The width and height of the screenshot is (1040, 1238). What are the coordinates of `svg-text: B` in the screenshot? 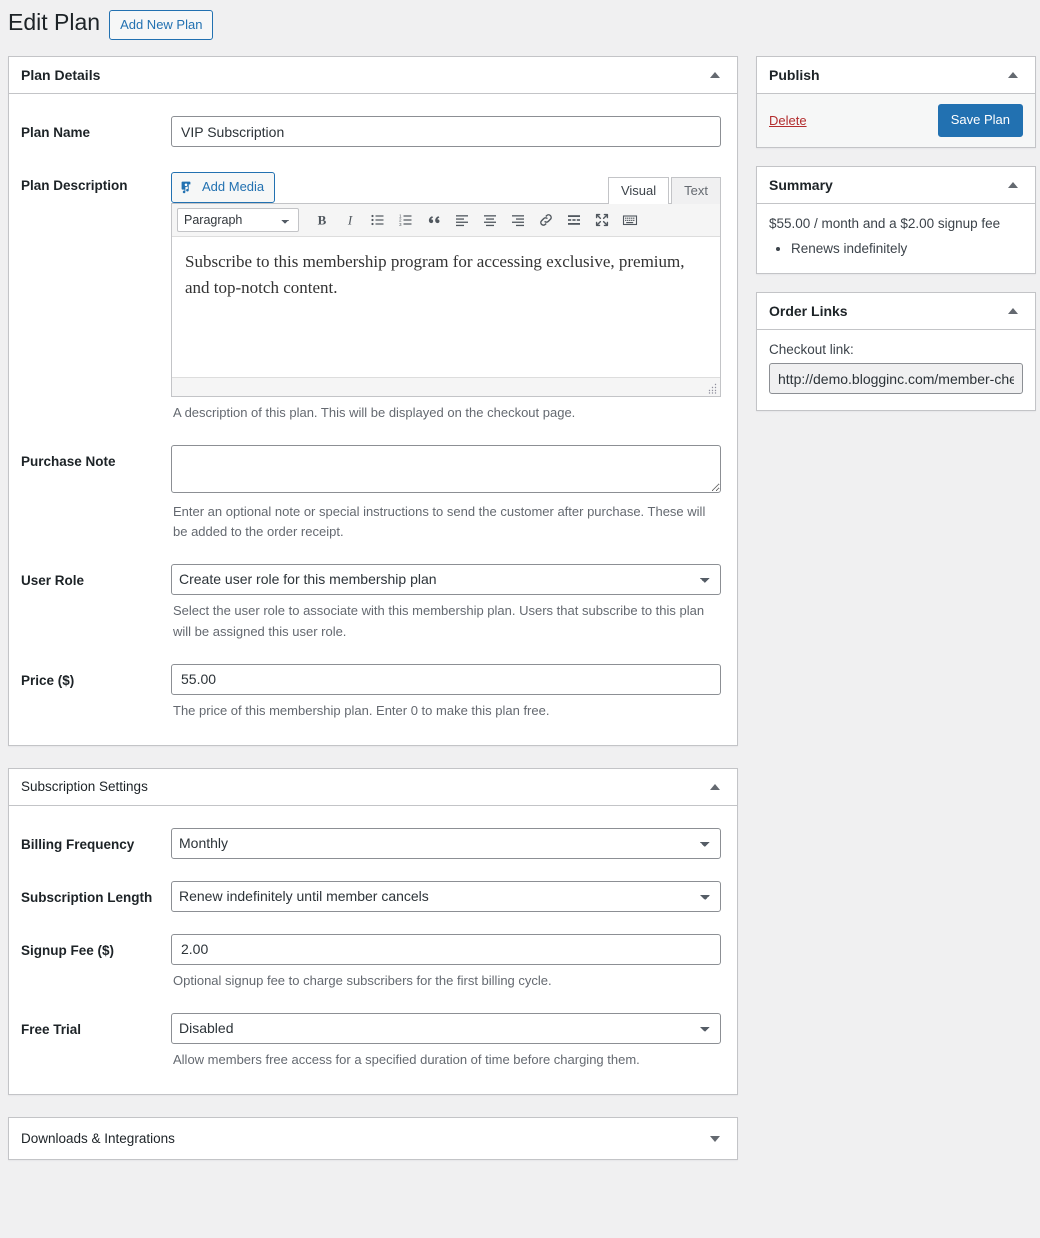 It's located at (322, 220).